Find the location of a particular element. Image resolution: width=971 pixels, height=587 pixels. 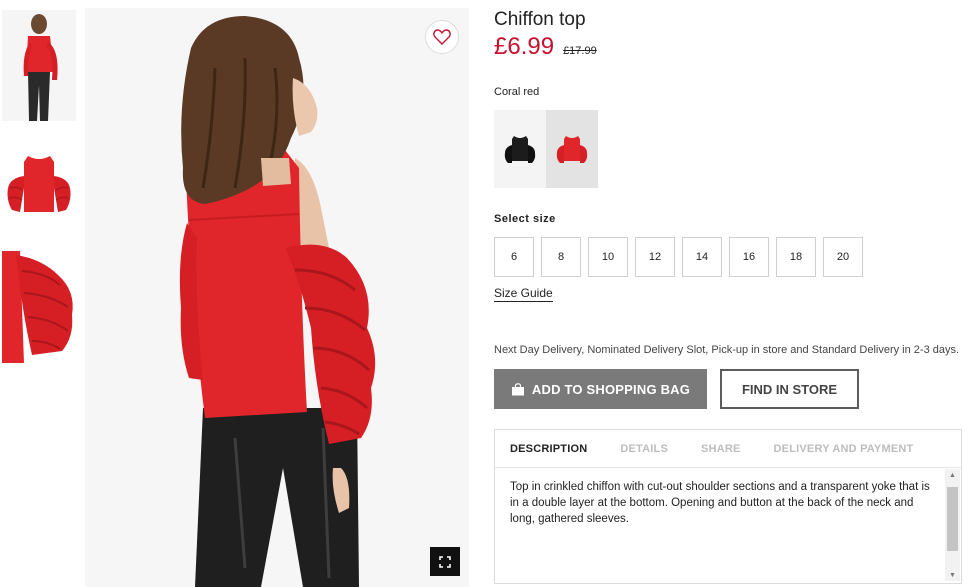

tab-details: DETAILS is located at coordinates (644, 449).